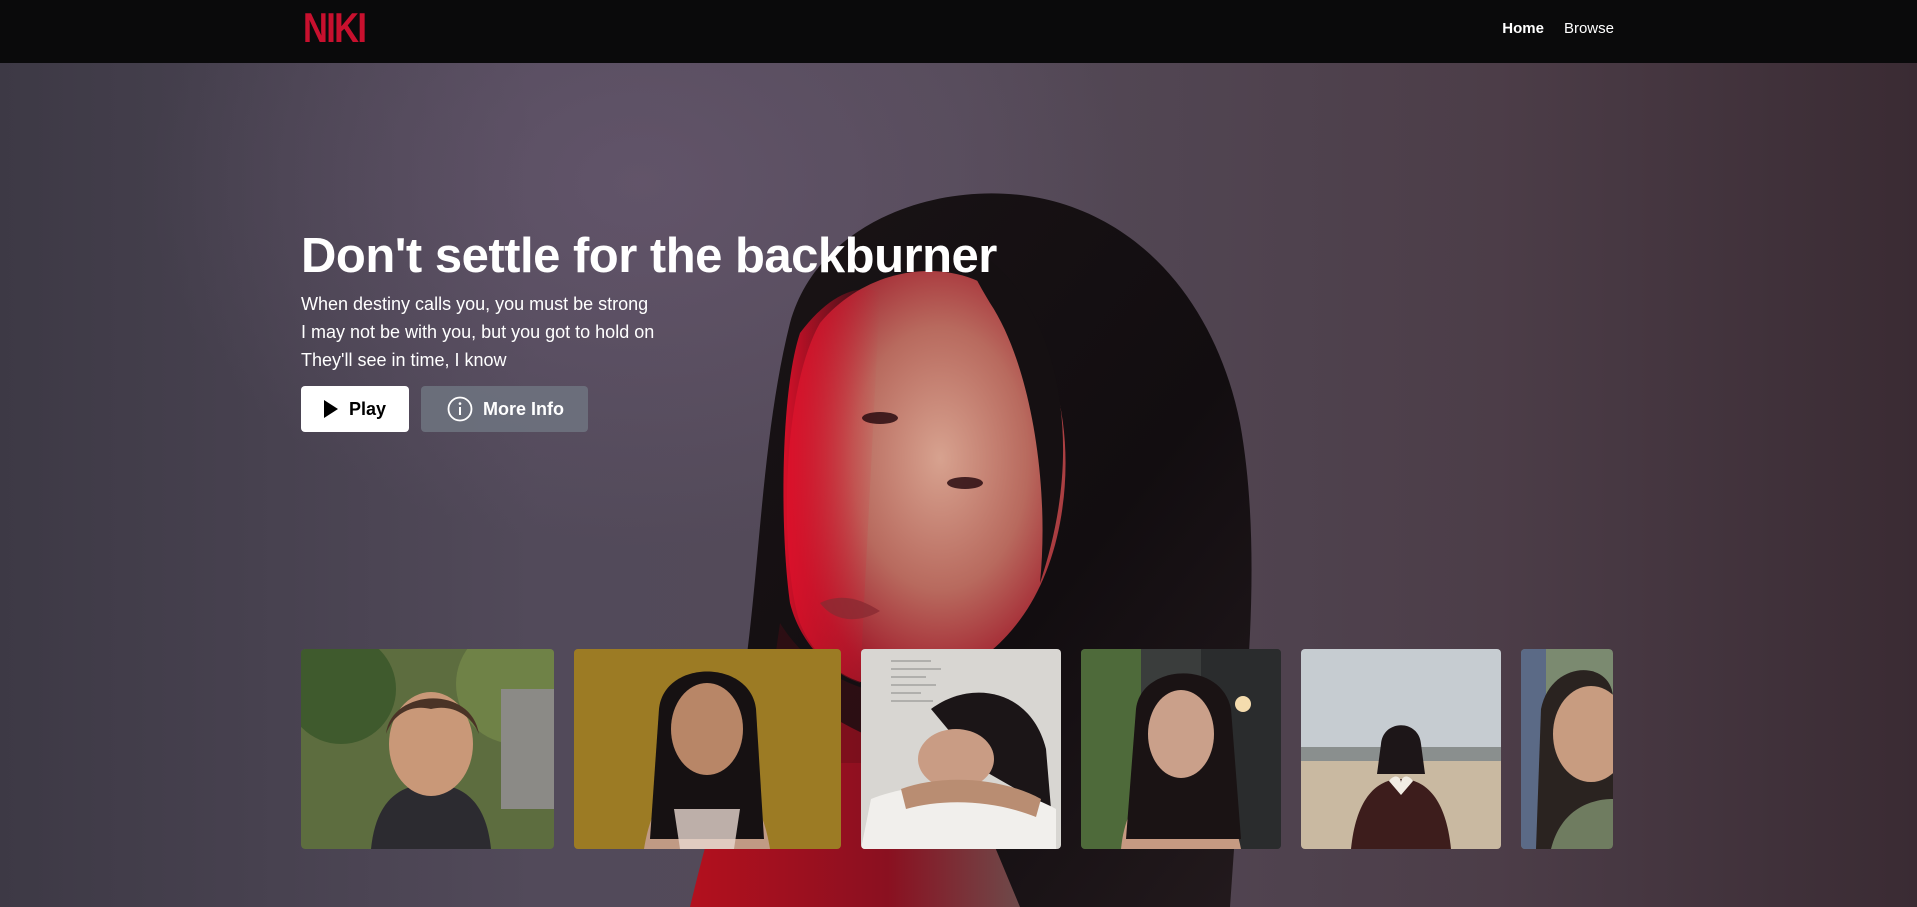  Describe the element at coordinates (368, 408) in the screenshot. I see `play-button-label: Play` at that location.